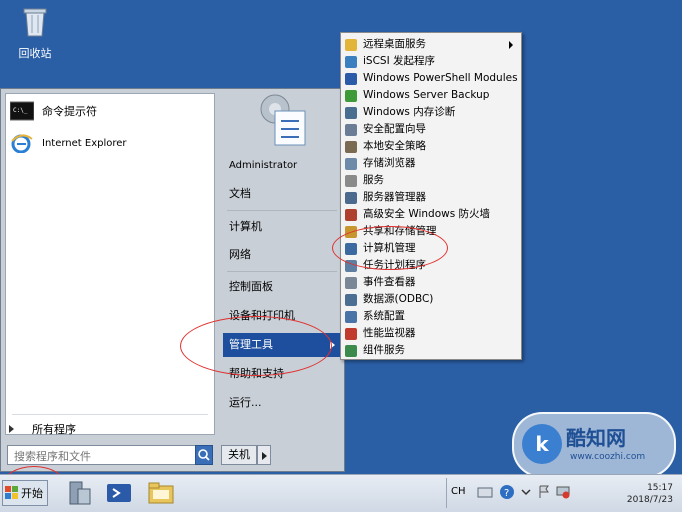 The image size is (682, 512). What do you see at coordinates (650, 494) in the screenshot?
I see `clock: 15:17 2018/7/23` at bounding box center [650, 494].